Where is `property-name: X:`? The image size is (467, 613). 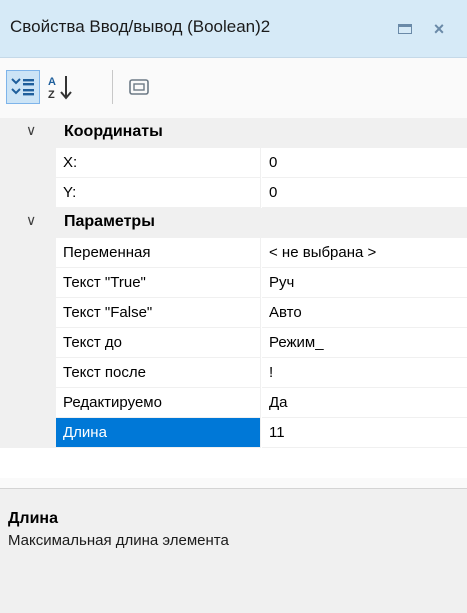
property-name: X: is located at coordinates (158, 163).